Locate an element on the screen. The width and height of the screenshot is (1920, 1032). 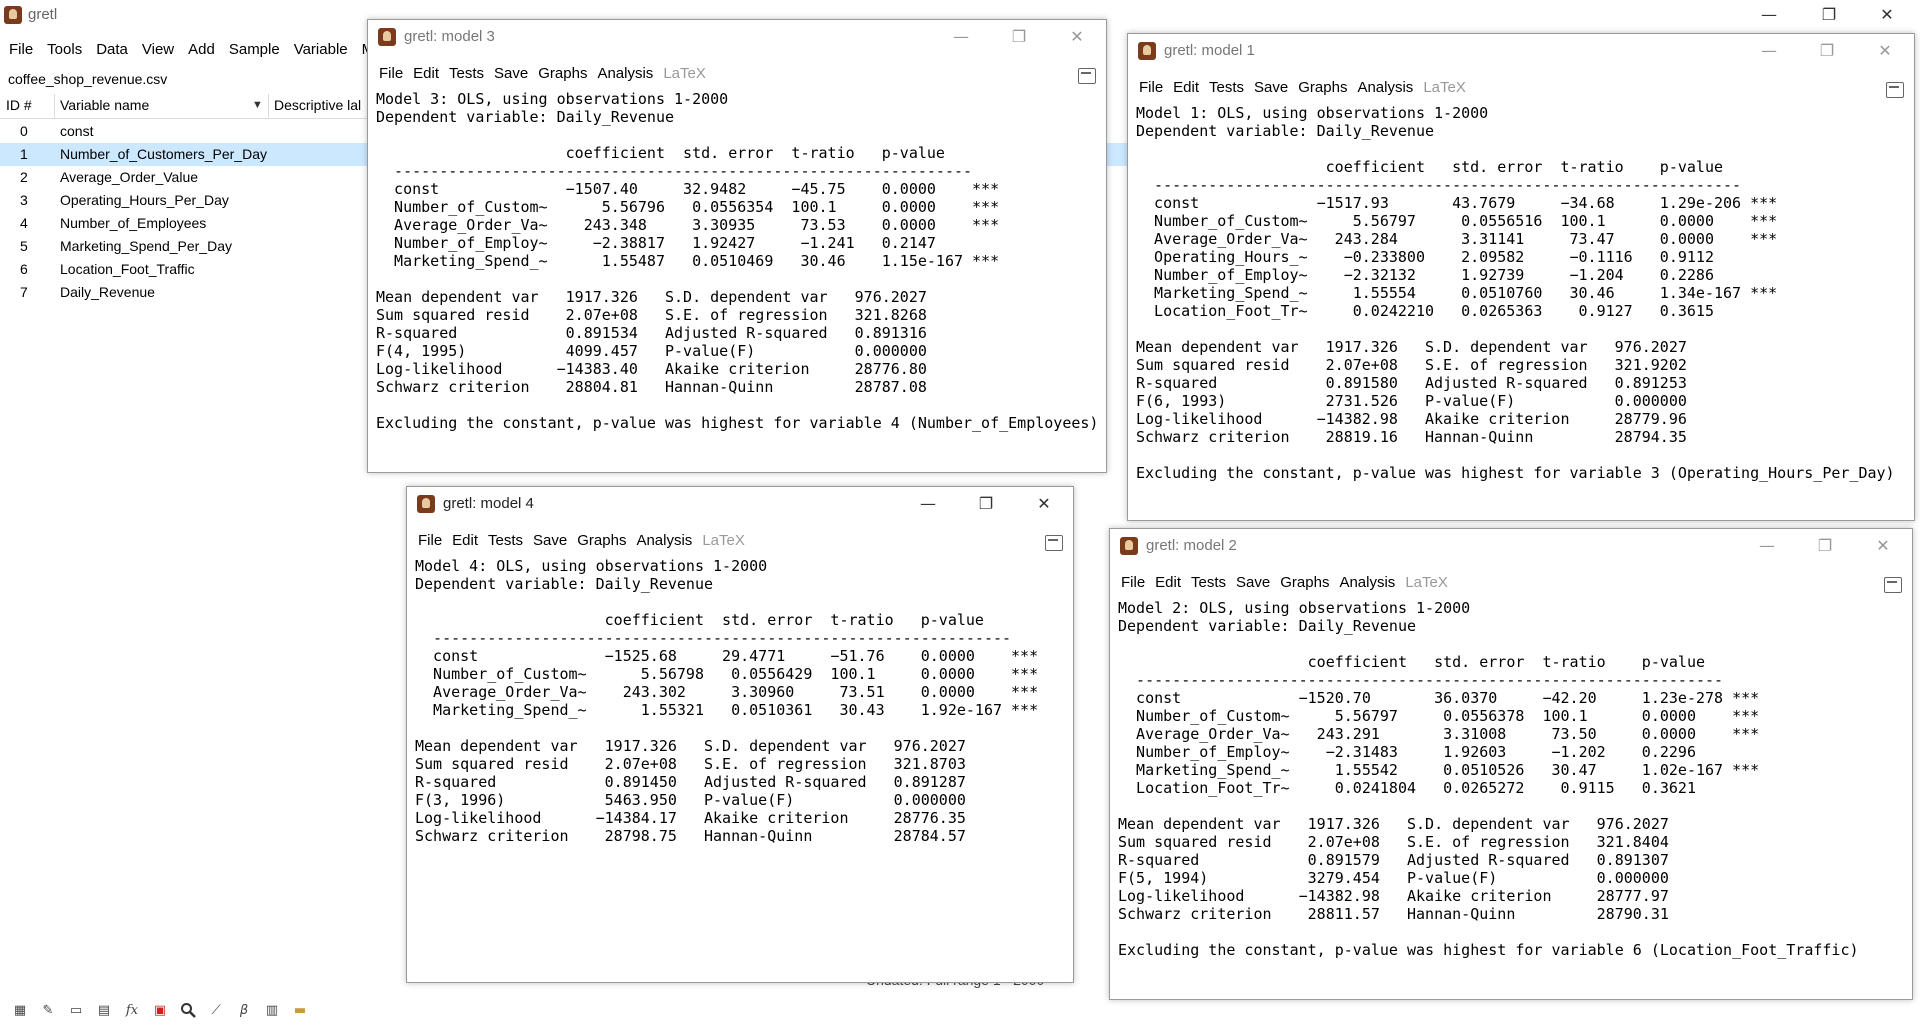
variable-row: 5 Marketing_Spend_Per_Day is located at coordinates (186, 246).